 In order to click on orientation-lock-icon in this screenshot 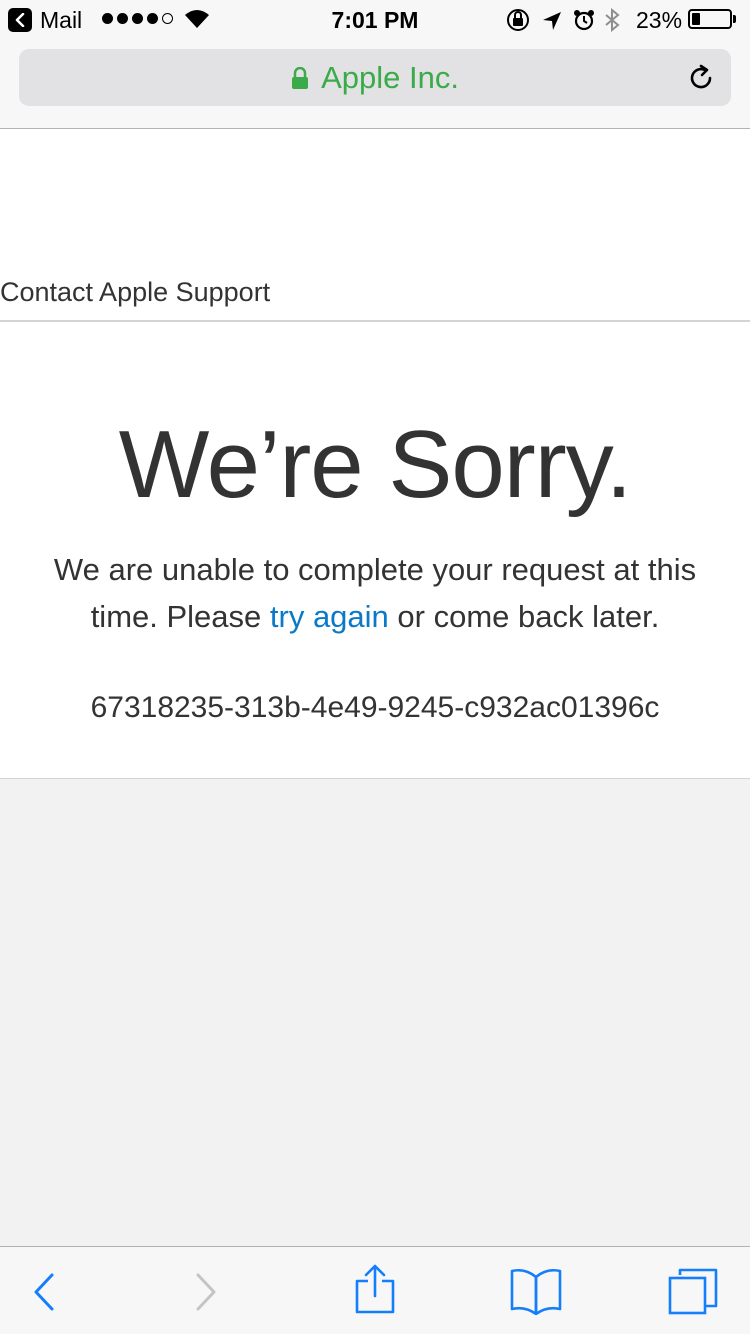, I will do `click(518, 20)`.